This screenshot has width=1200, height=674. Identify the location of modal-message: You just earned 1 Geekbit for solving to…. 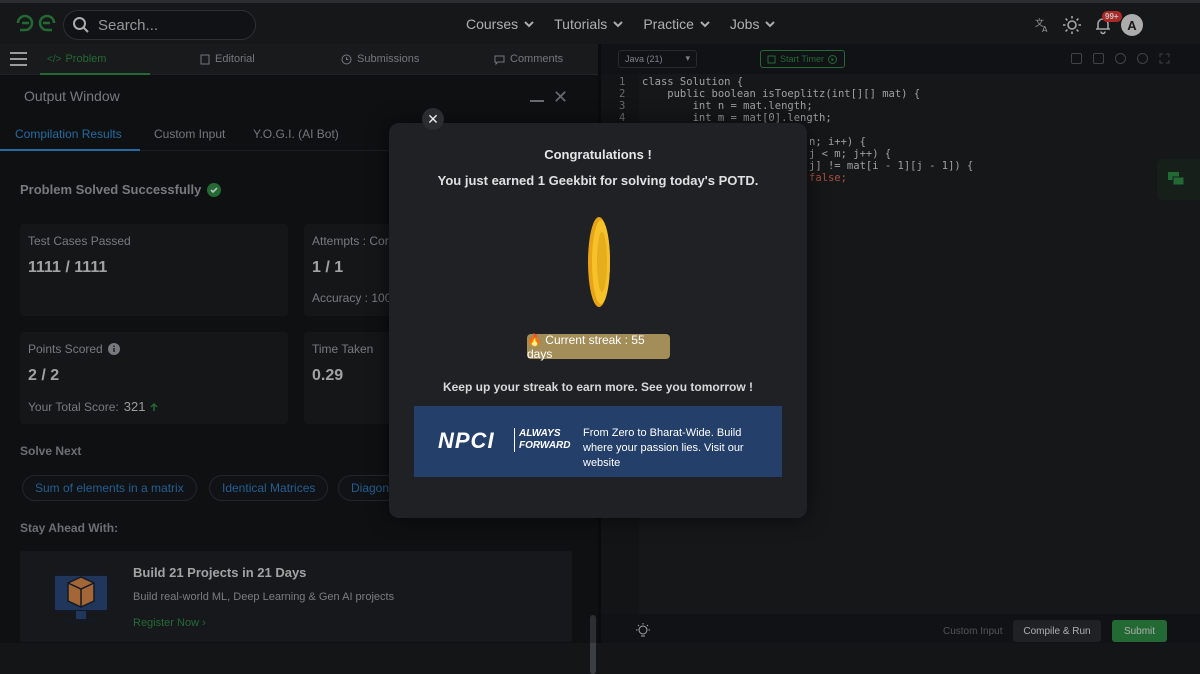
(598, 180).